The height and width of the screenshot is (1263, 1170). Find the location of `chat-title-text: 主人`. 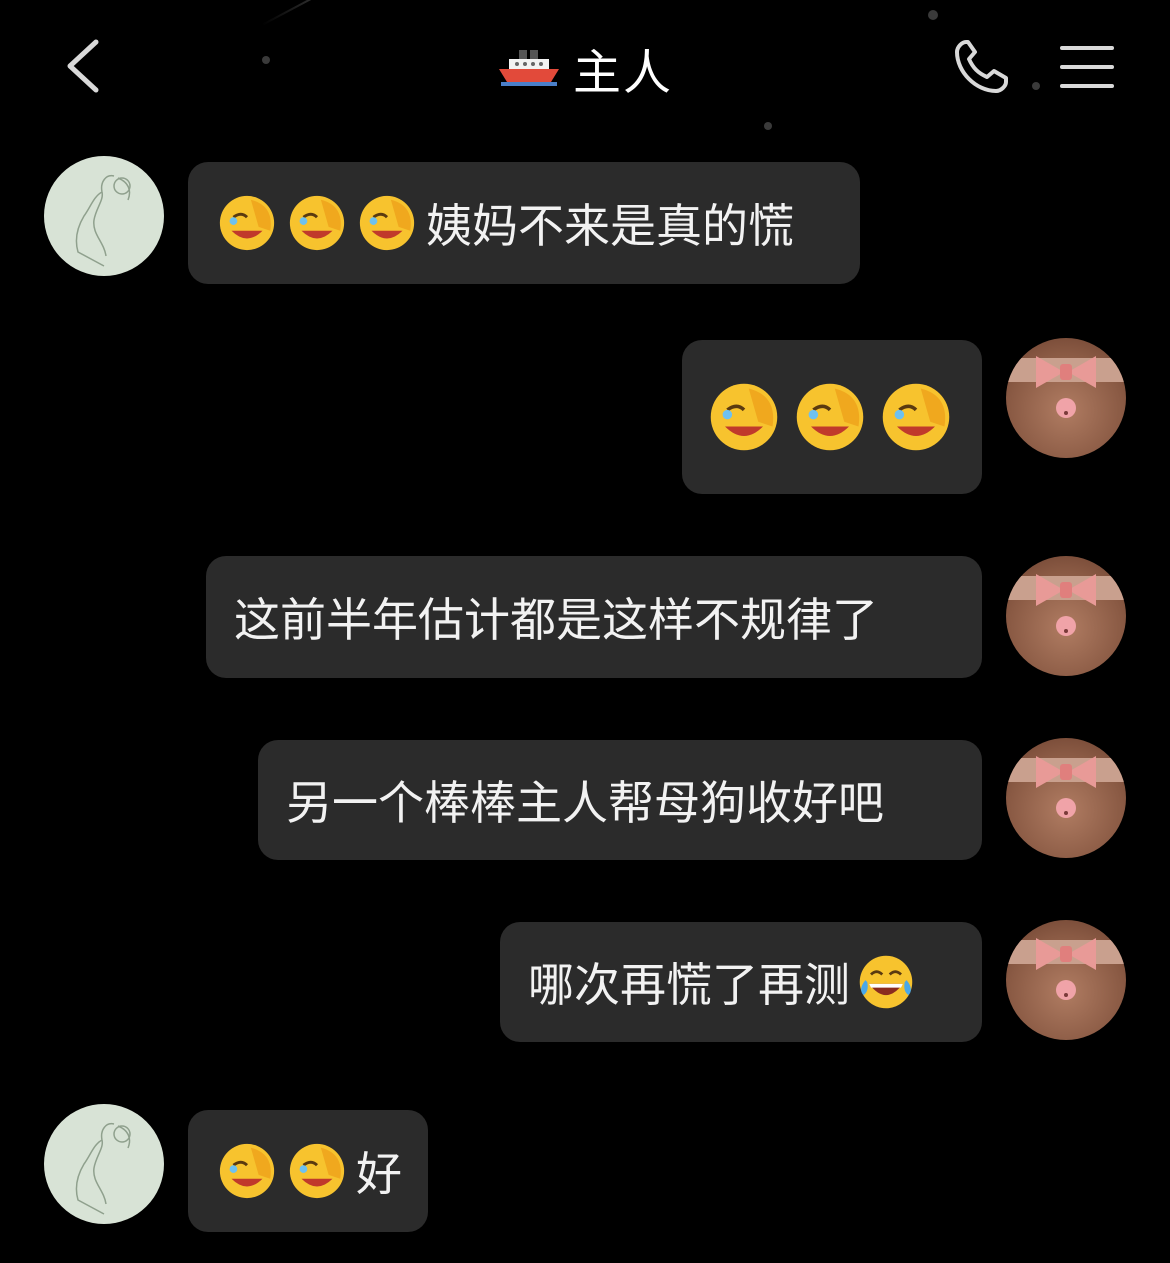

chat-title-text: 主人 is located at coordinates (622, 73).